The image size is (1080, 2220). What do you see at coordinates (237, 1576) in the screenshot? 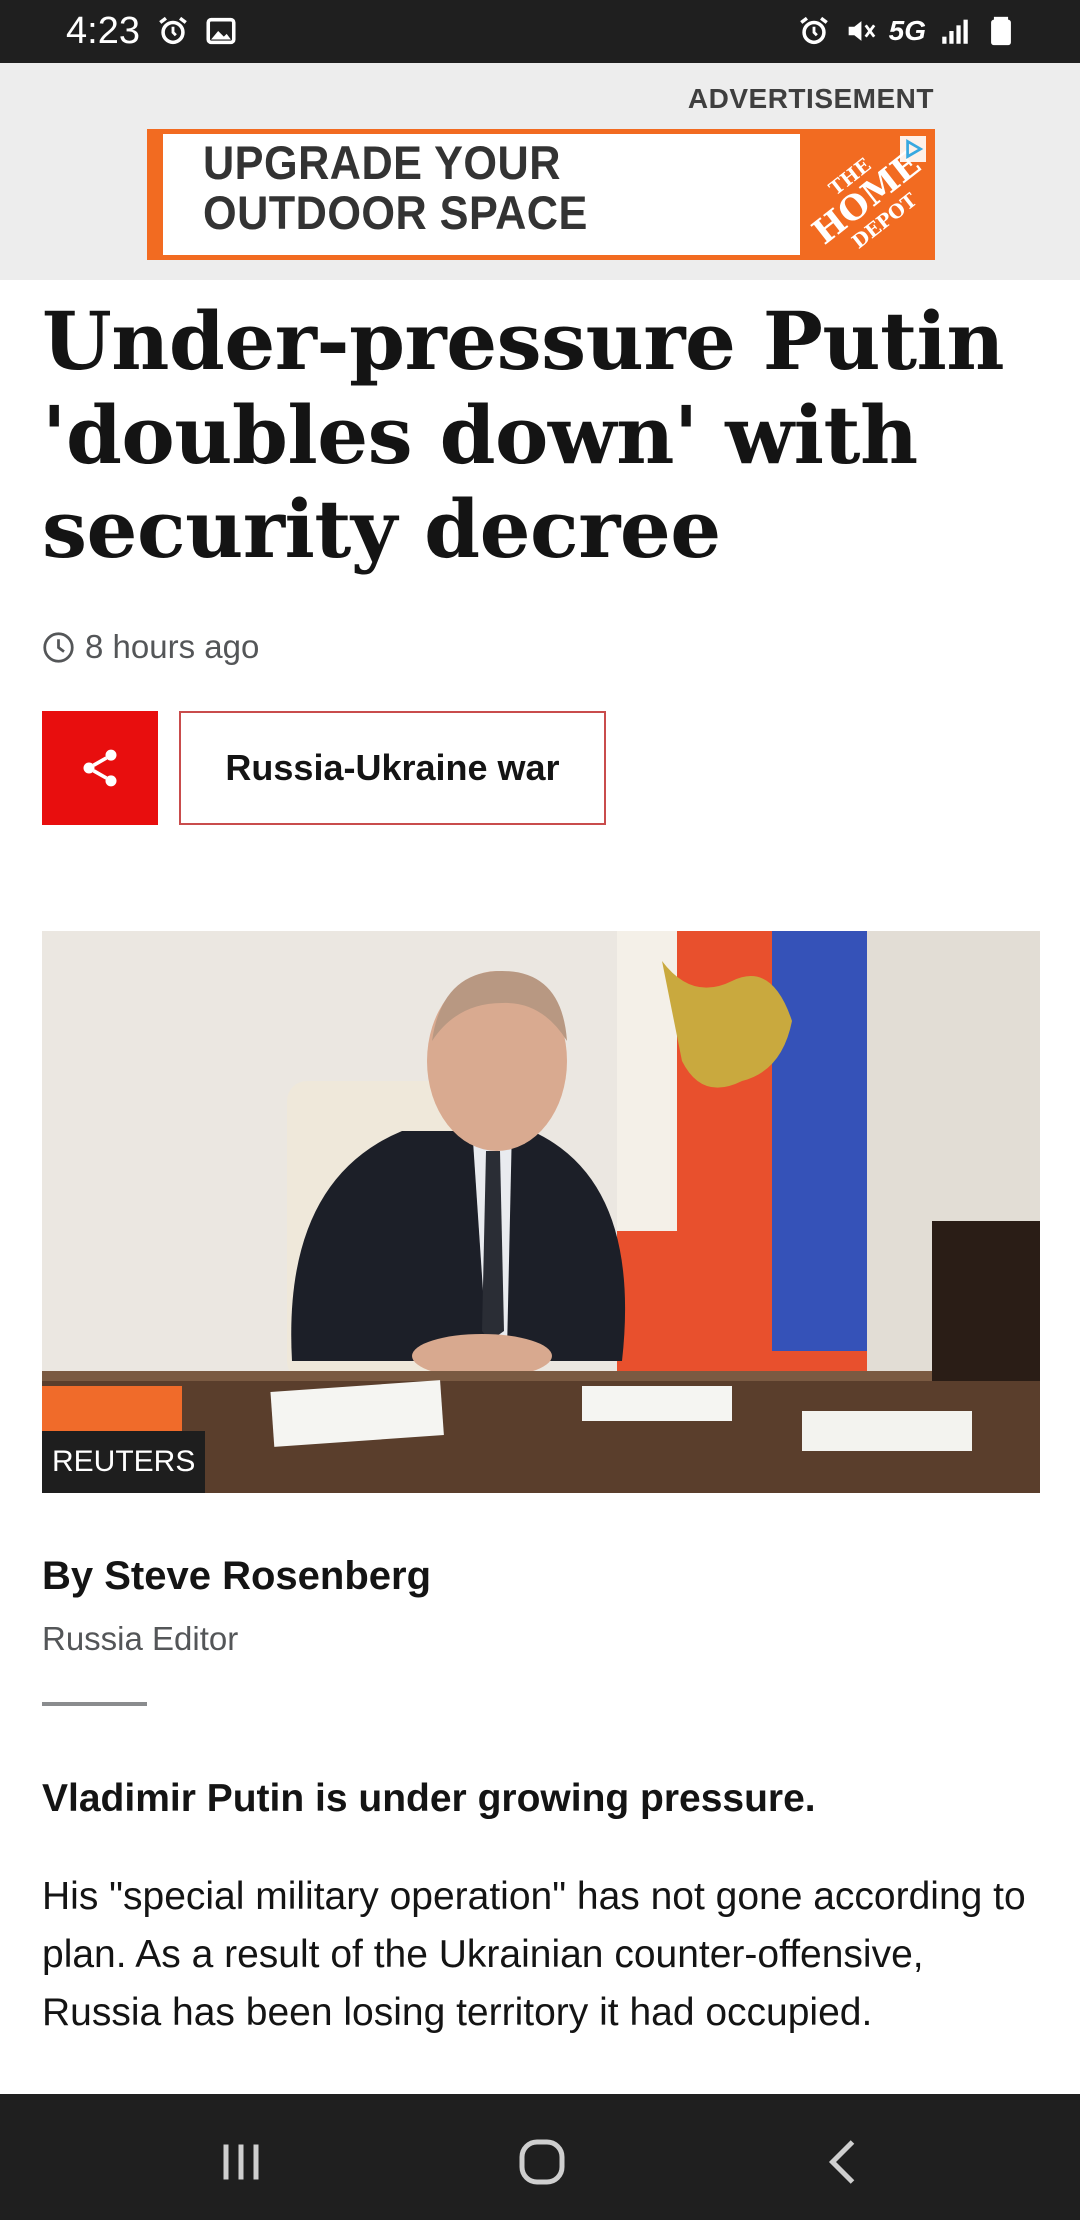
I see `author-byline: By Steve Rosenberg` at bounding box center [237, 1576].